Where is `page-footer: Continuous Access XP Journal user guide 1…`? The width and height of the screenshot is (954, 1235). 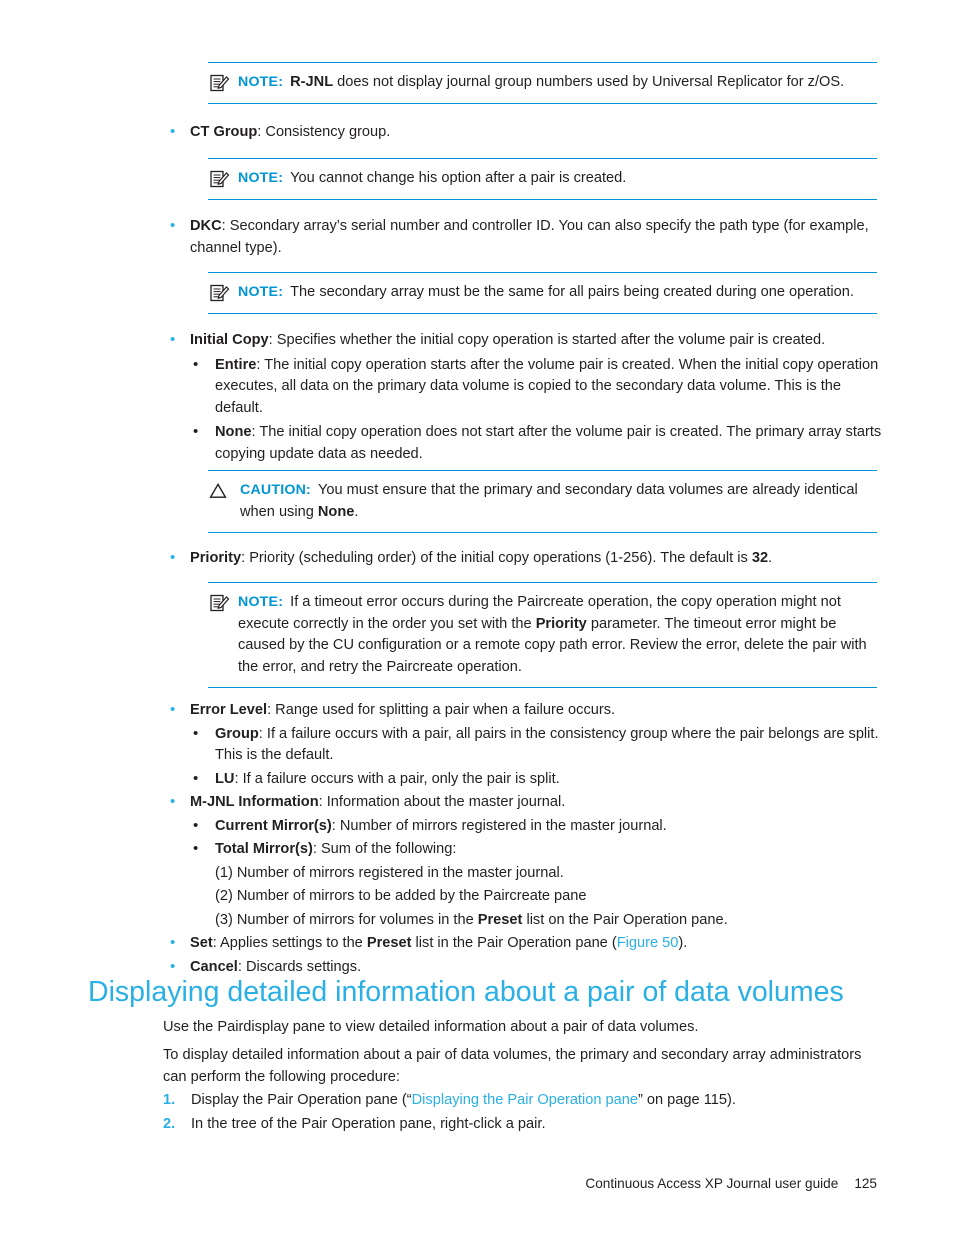 page-footer: Continuous Access XP Journal user guide 1… is located at coordinates (477, 1183).